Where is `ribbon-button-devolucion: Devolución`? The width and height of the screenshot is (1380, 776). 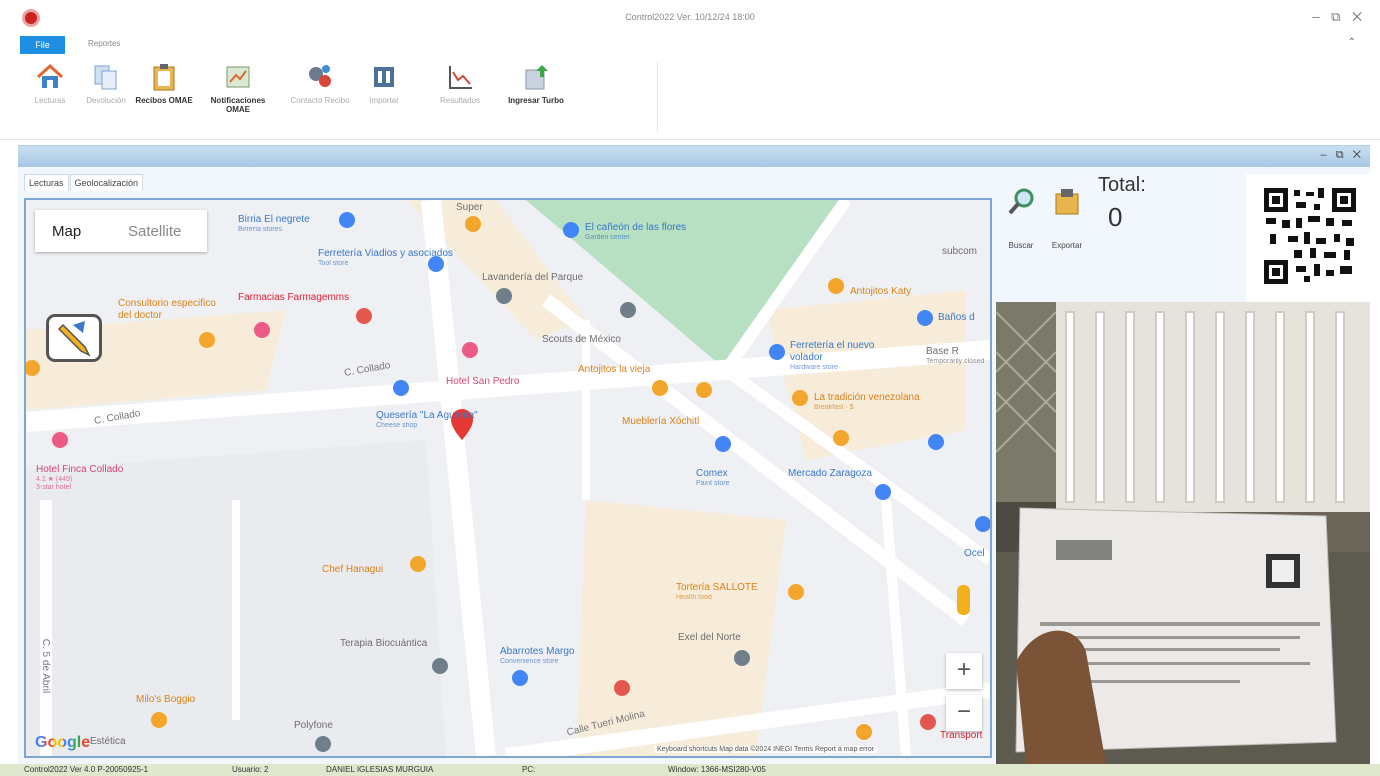 ribbon-button-devolucion: Devolución is located at coordinates (106, 96).